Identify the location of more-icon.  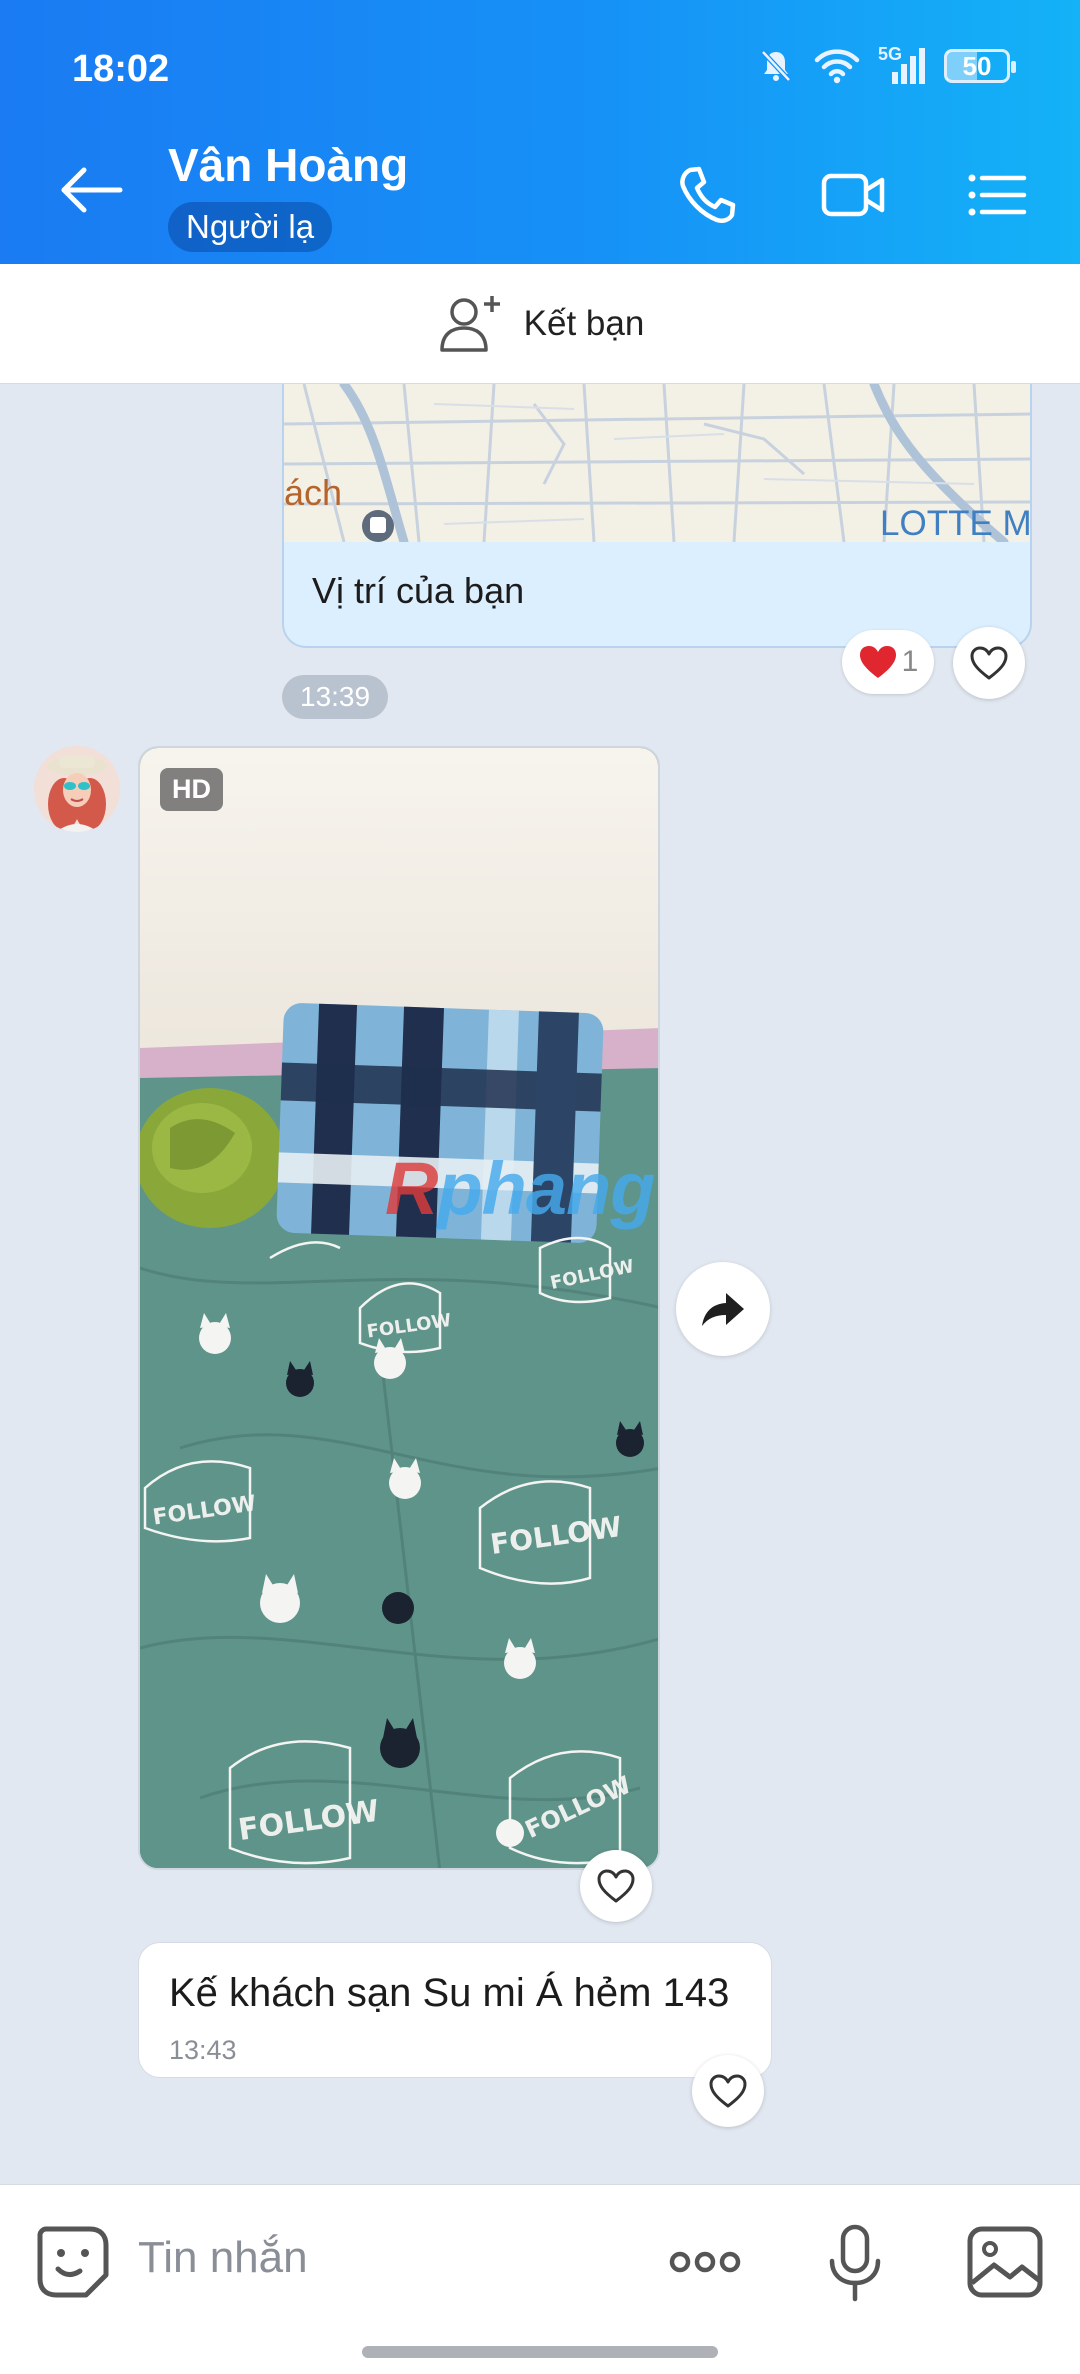
(705, 2262).